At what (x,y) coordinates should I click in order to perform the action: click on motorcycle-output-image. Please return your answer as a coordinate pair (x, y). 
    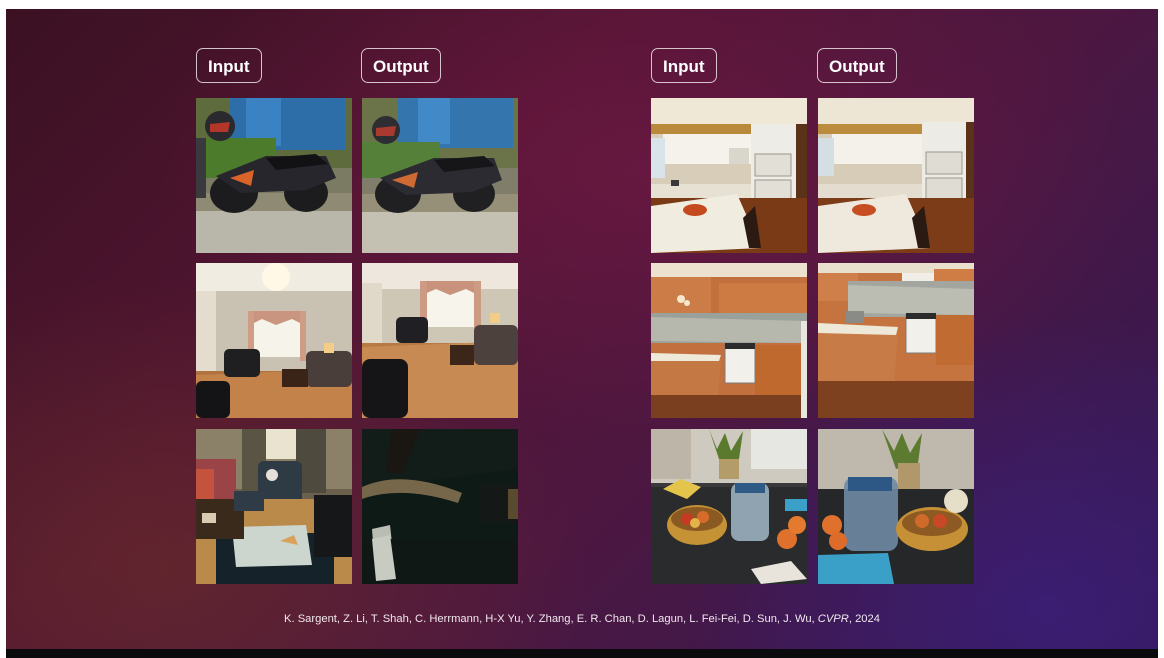
    Looking at the image, I should click on (440, 175).